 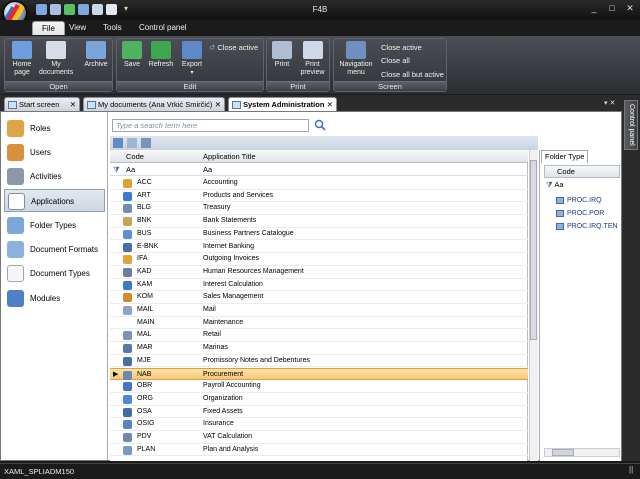 What do you see at coordinates (135, 156) in the screenshot?
I see `column-header-code: Code` at bounding box center [135, 156].